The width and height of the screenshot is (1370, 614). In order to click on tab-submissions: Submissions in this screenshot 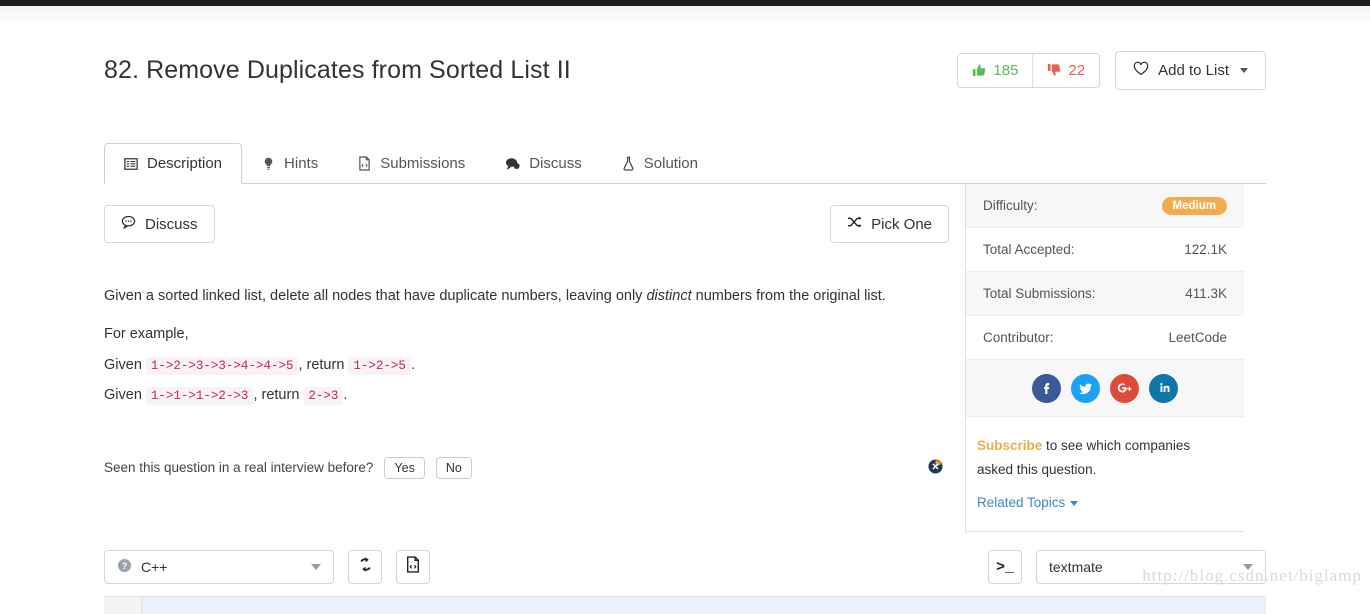, I will do `click(411, 163)`.